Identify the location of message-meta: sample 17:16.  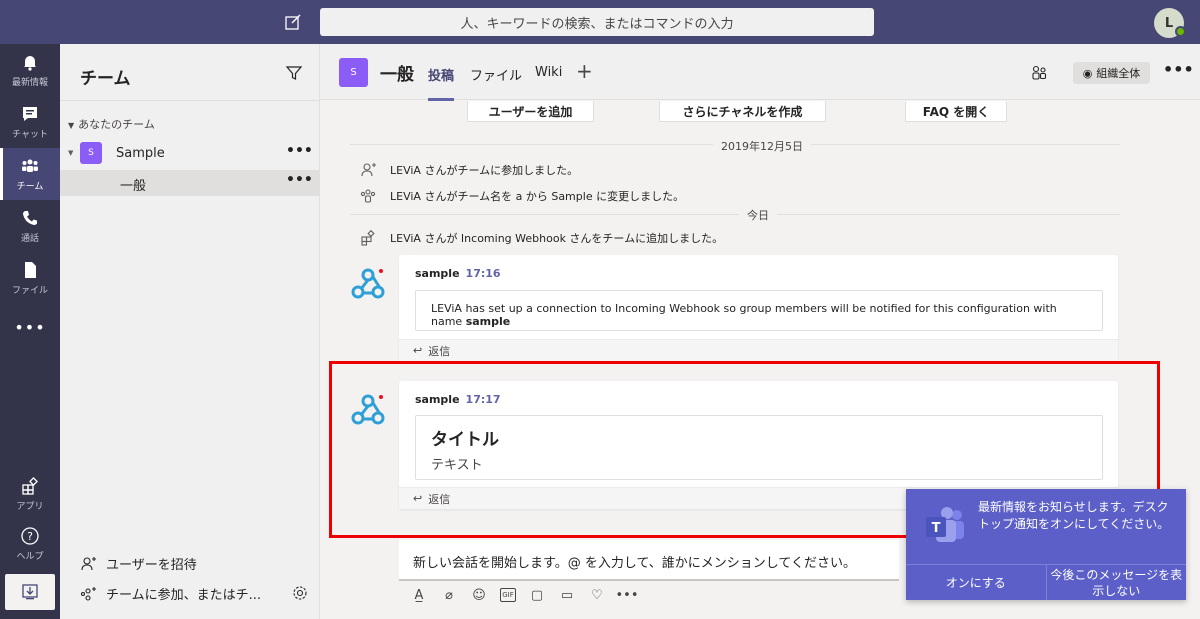
(458, 273).